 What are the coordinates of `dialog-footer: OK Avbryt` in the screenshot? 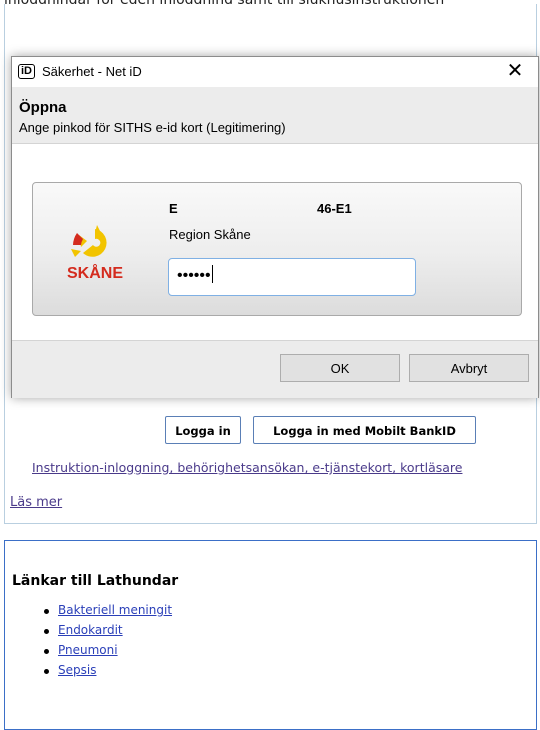 It's located at (275, 369).